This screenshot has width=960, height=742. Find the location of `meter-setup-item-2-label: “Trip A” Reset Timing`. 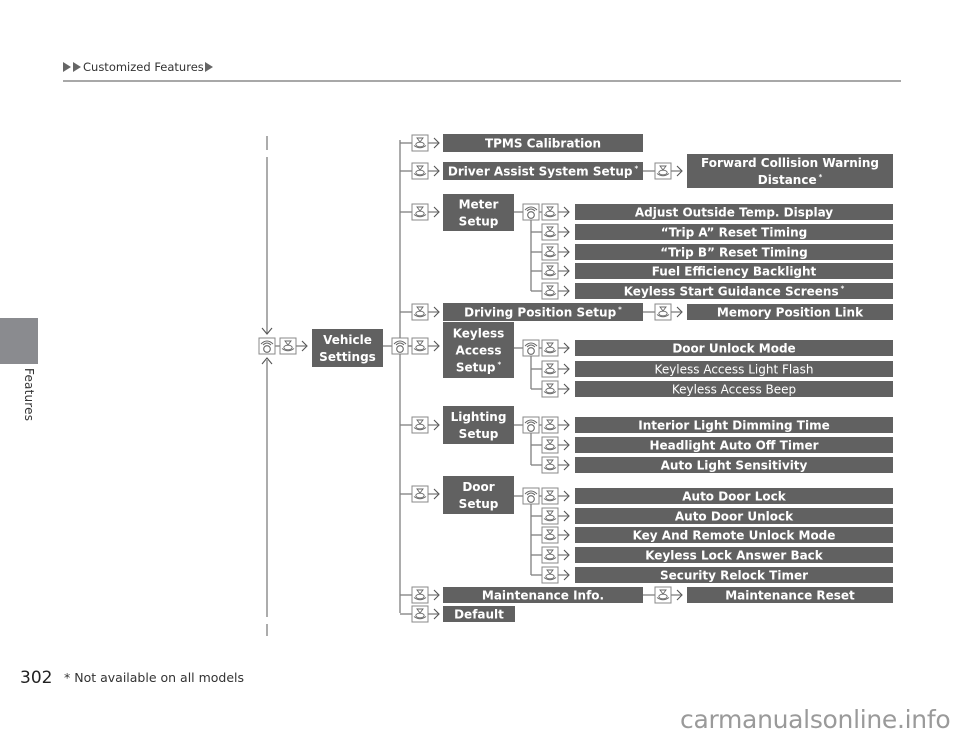

meter-setup-item-2-label: “Trip A” Reset Timing is located at coordinates (734, 233).